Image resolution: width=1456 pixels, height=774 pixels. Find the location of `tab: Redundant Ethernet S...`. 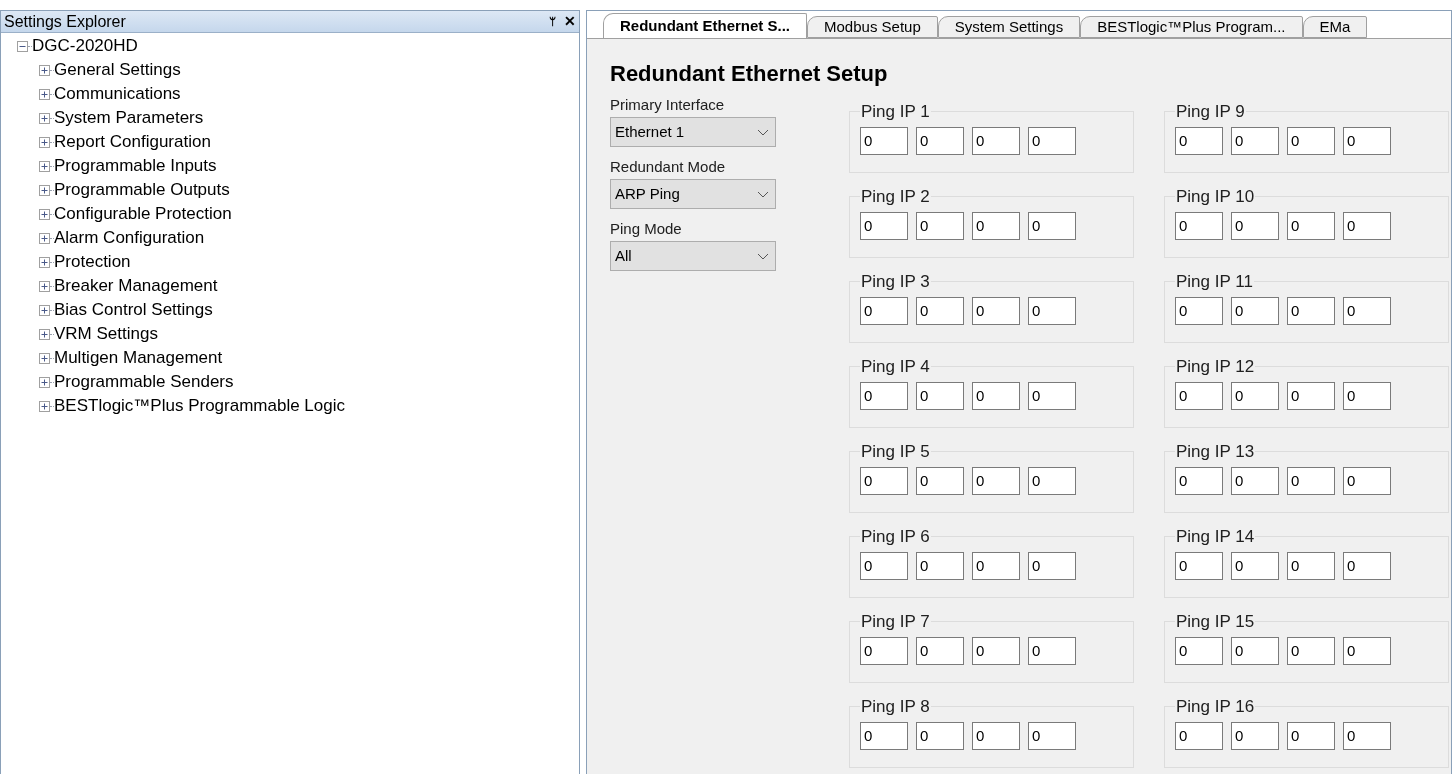

tab: Redundant Ethernet S... is located at coordinates (705, 25).